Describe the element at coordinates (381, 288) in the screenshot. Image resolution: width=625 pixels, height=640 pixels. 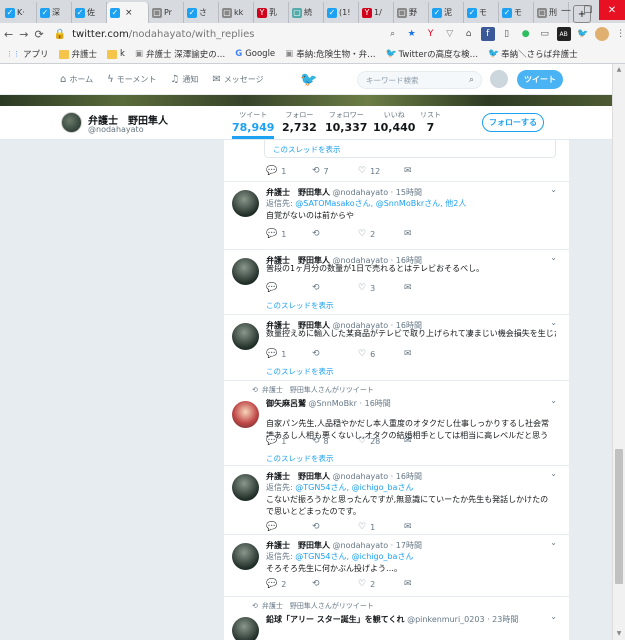
I see `like-button: ♡ 3` at that location.